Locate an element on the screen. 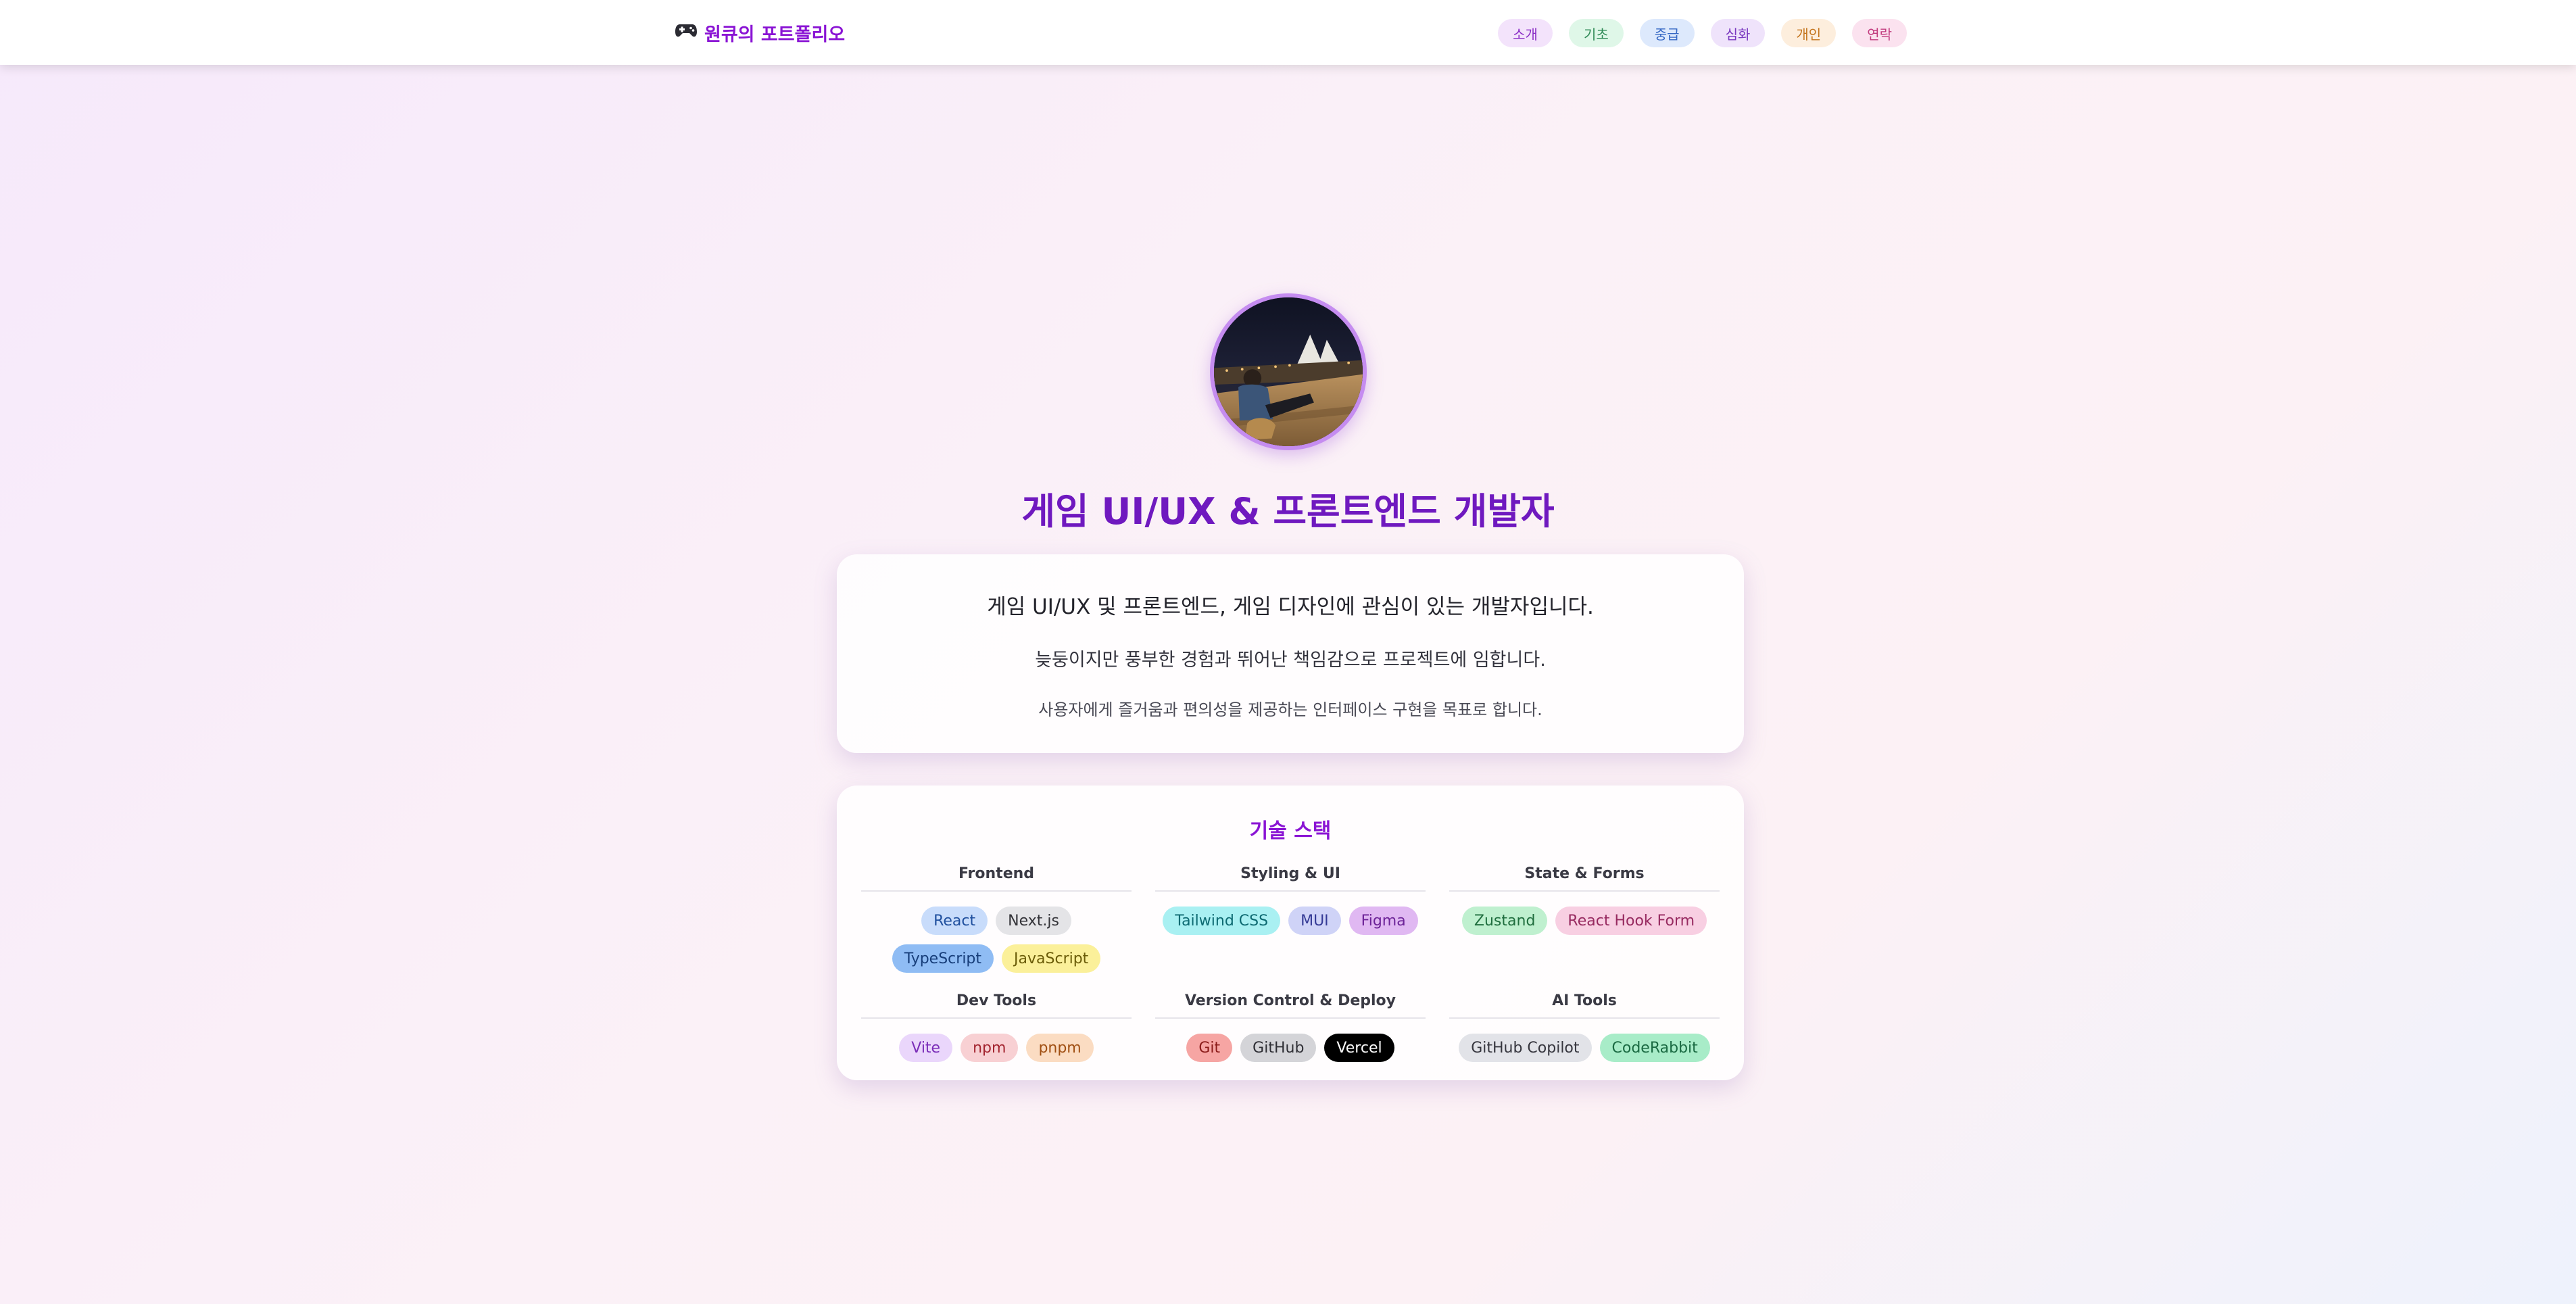  tech-tag-list: GitHub Copilot CodeRabbit is located at coordinates (1584, 1048).